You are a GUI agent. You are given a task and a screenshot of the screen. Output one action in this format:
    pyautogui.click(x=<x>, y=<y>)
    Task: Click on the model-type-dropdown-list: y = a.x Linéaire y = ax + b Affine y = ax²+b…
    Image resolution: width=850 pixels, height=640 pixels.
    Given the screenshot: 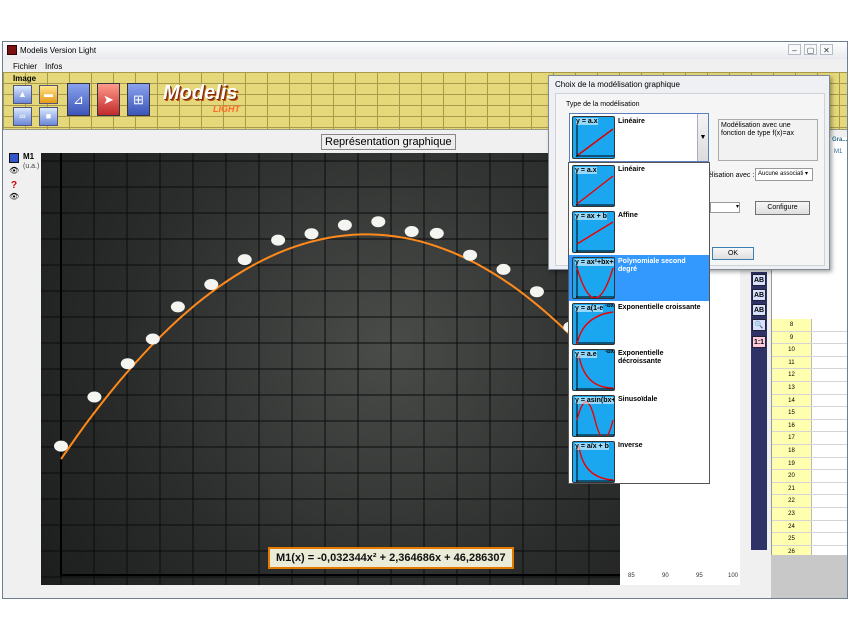 What is the action you would take?
    pyautogui.click(x=639, y=323)
    